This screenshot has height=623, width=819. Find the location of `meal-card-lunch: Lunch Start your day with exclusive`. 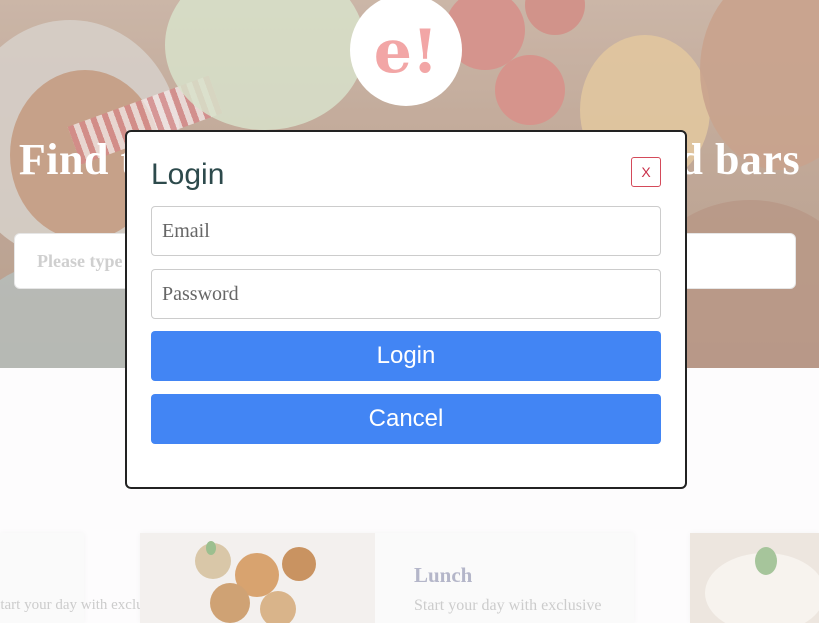

meal-card-lunch: Lunch Start your day with exclusive is located at coordinates (387, 578).